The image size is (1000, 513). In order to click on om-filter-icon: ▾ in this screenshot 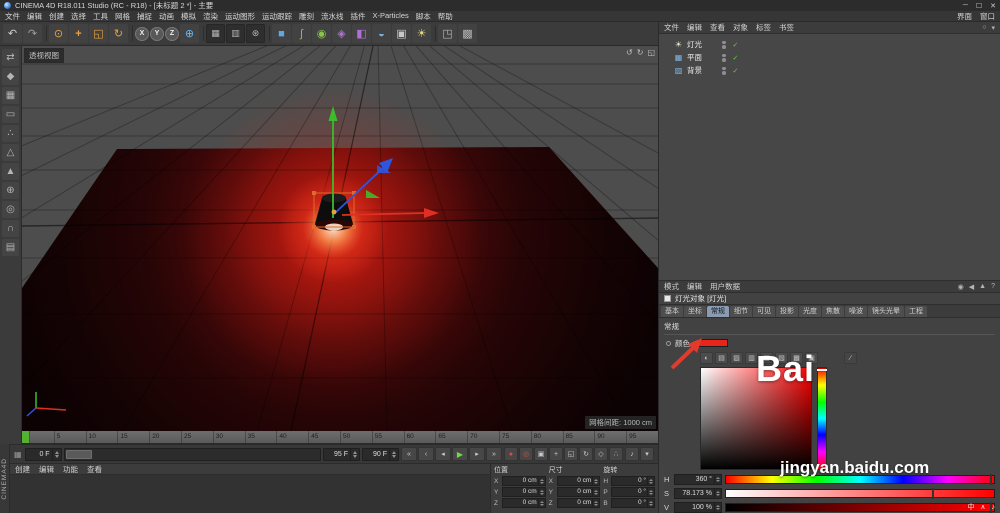, I will do `click(993, 28)`.